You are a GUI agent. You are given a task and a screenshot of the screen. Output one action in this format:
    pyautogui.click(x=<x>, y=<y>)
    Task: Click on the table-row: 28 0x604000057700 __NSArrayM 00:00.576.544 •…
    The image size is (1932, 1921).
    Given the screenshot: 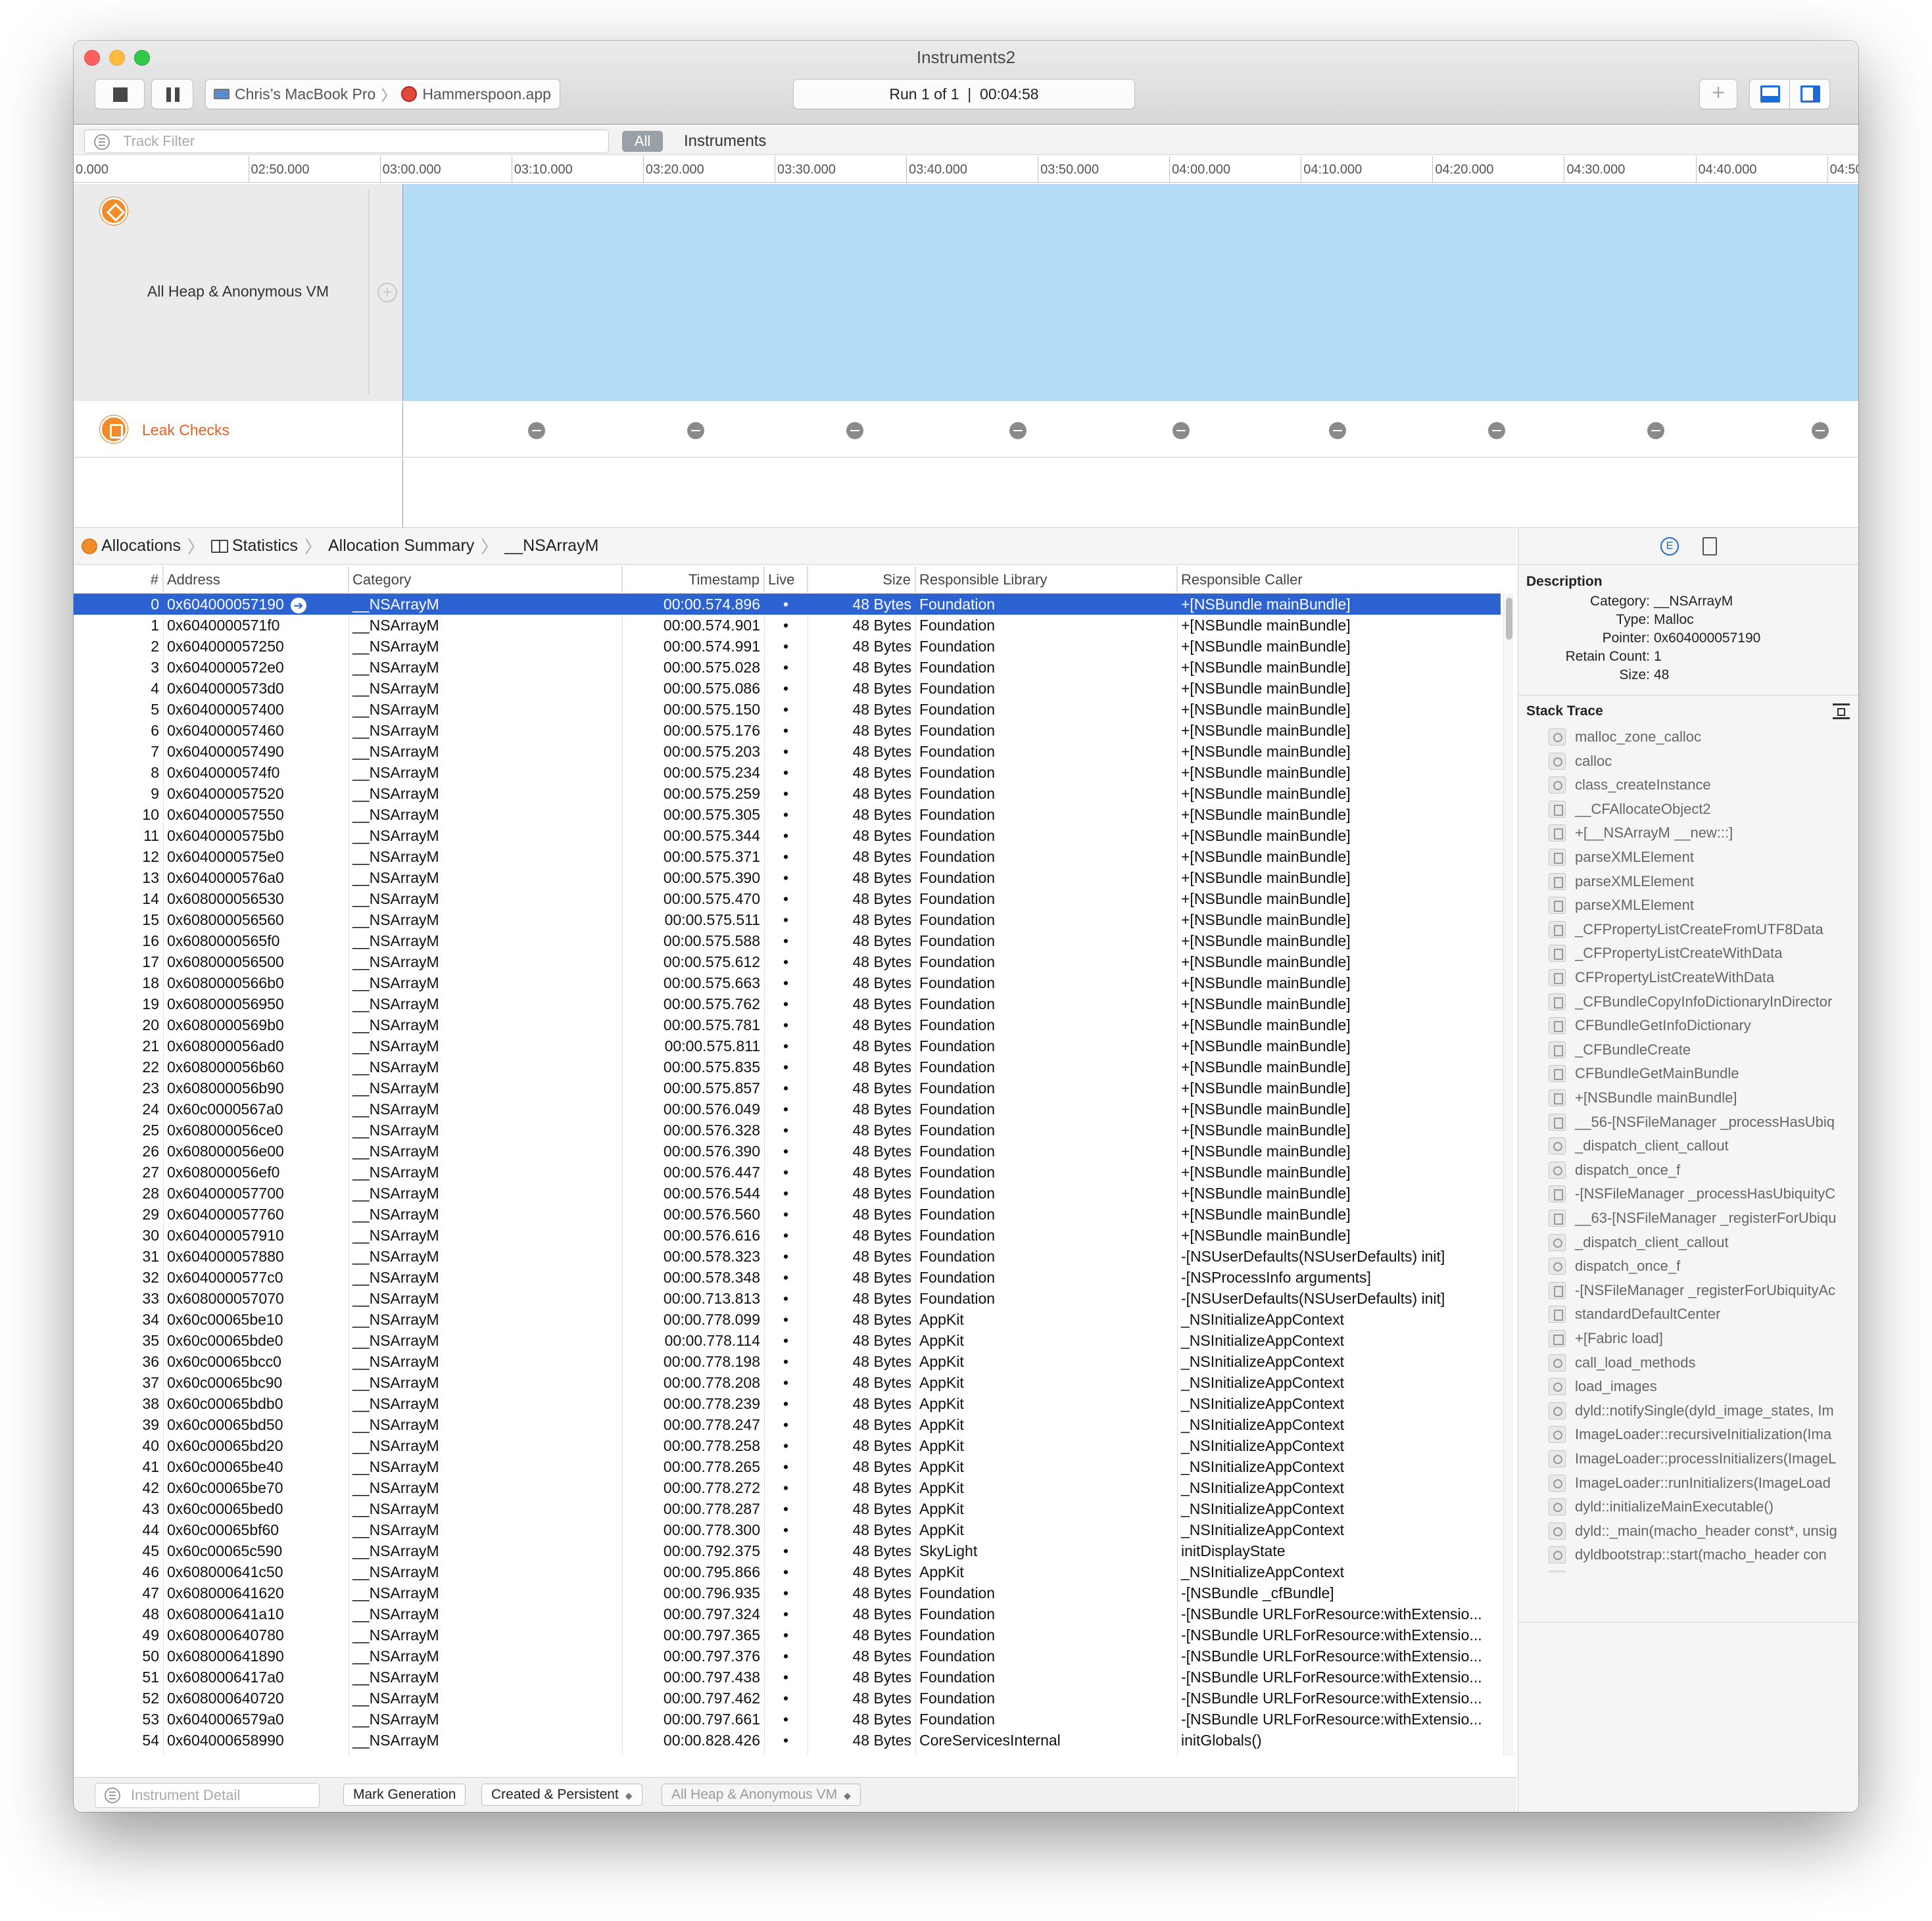 What is the action you would take?
    pyautogui.click(x=787, y=1193)
    